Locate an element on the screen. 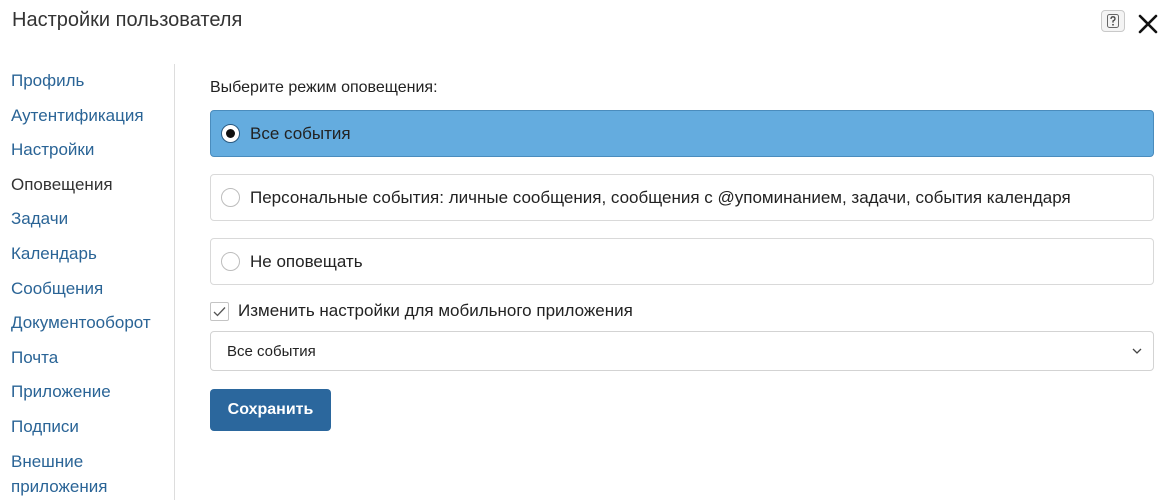 This screenshot has height=500, width=1170. option-all-events: Все события is located at coordinates (682, 133).